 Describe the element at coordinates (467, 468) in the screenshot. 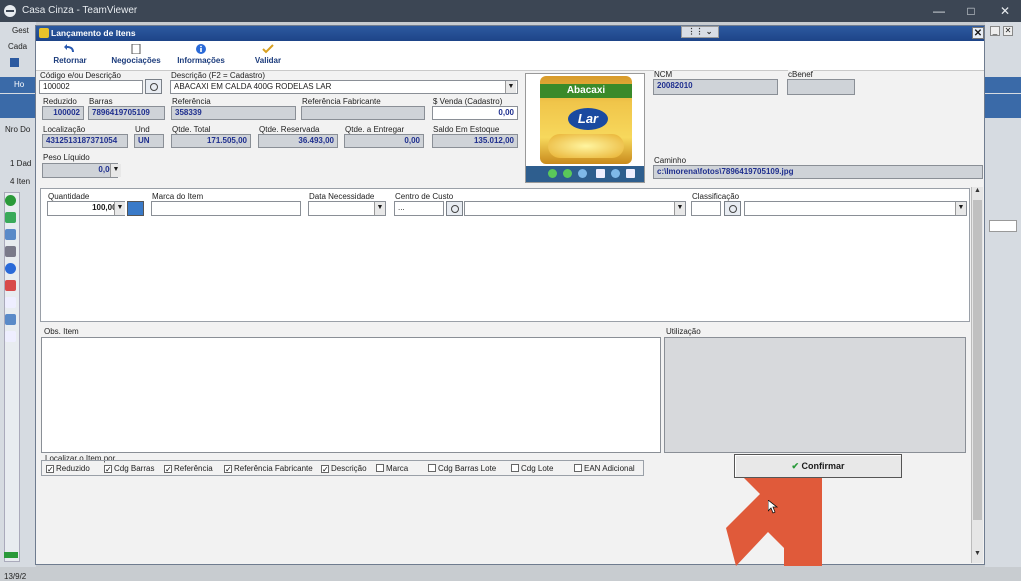

I see `localizar-option-label: Cdg Barras Lote` at that location.